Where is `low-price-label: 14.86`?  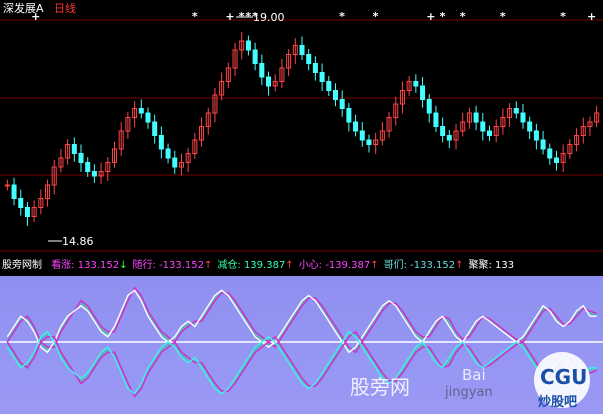
low-price-label: 14.86 is located at coordinates (78, 241).